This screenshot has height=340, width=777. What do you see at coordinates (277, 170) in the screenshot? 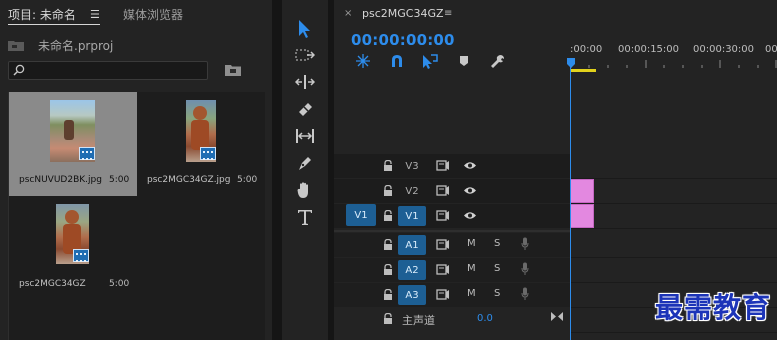
I see `panel-divider` at bounding box center [277, 170].